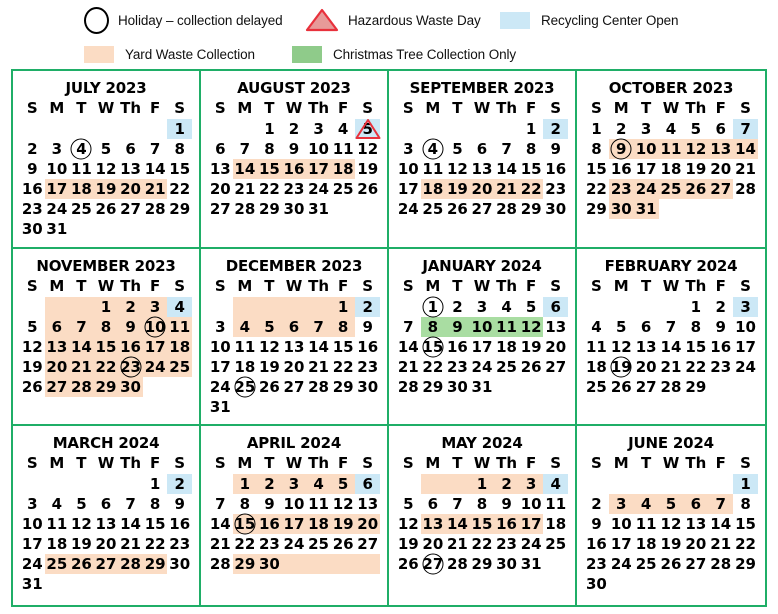 The width and height of the screenshot is (778, 614). Describe the element at coordinates (596, 367) in the screenshot. I see `day-cell: 18` at that location.